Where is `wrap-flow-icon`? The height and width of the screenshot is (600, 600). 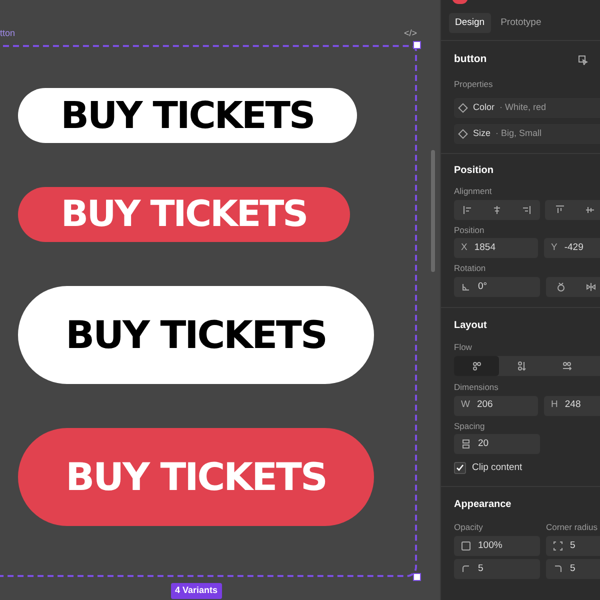 wrap-flow-icon is located at coordinates (477, 365).